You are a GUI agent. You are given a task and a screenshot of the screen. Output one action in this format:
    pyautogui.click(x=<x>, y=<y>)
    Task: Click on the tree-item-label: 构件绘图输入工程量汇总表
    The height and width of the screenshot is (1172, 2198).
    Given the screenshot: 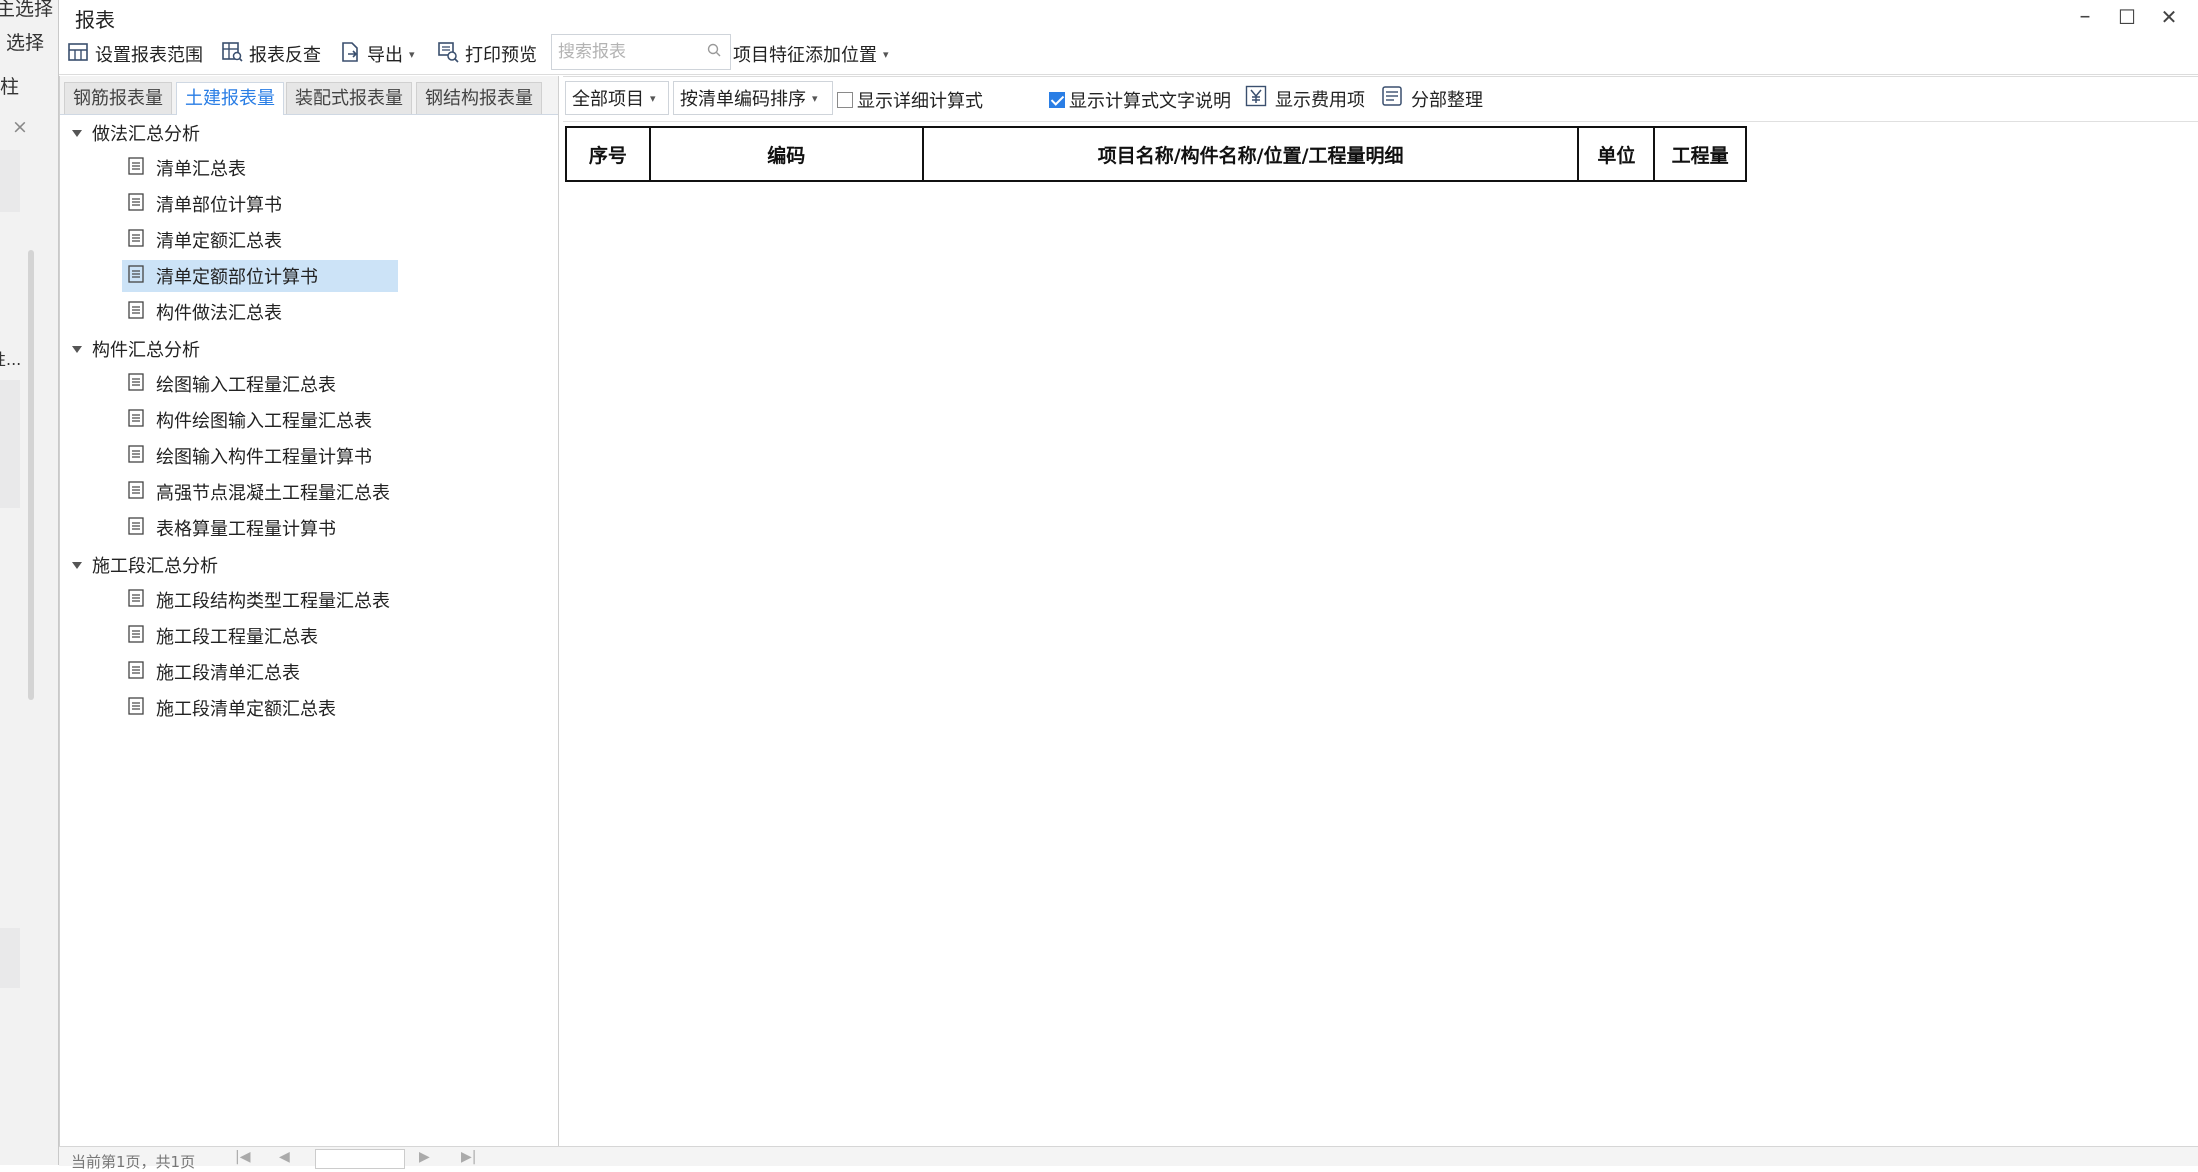 What is the action you would take?
    pyautogui.click(x=264, y=421)
    